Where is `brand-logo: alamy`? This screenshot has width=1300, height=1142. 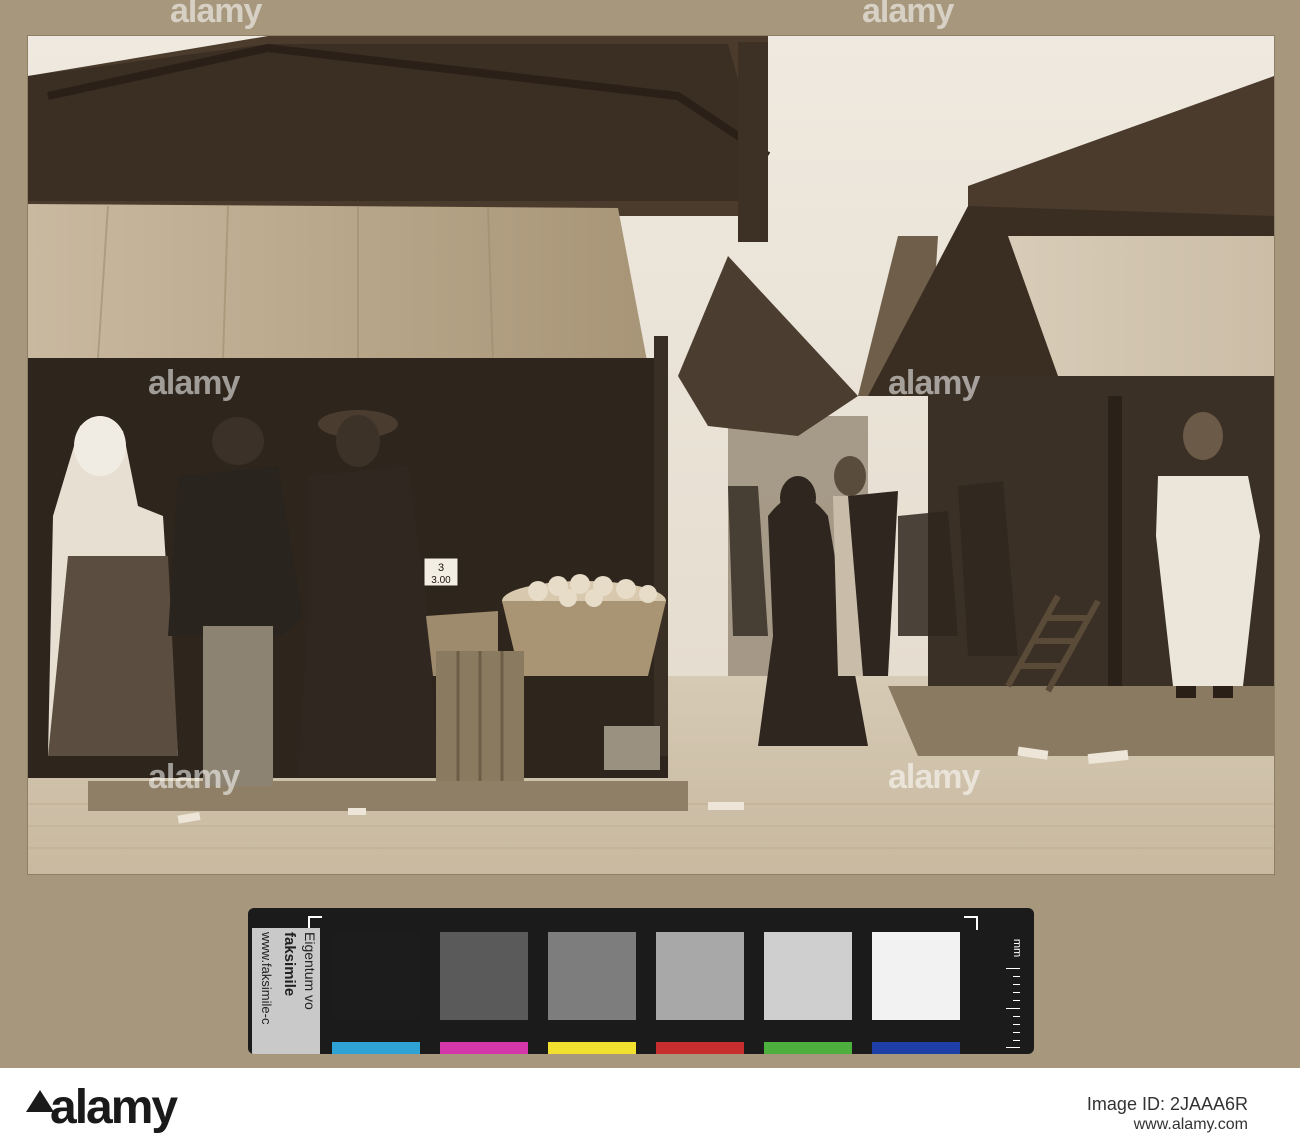
brand-logo: alamy is located at coordinates (114, 1107).